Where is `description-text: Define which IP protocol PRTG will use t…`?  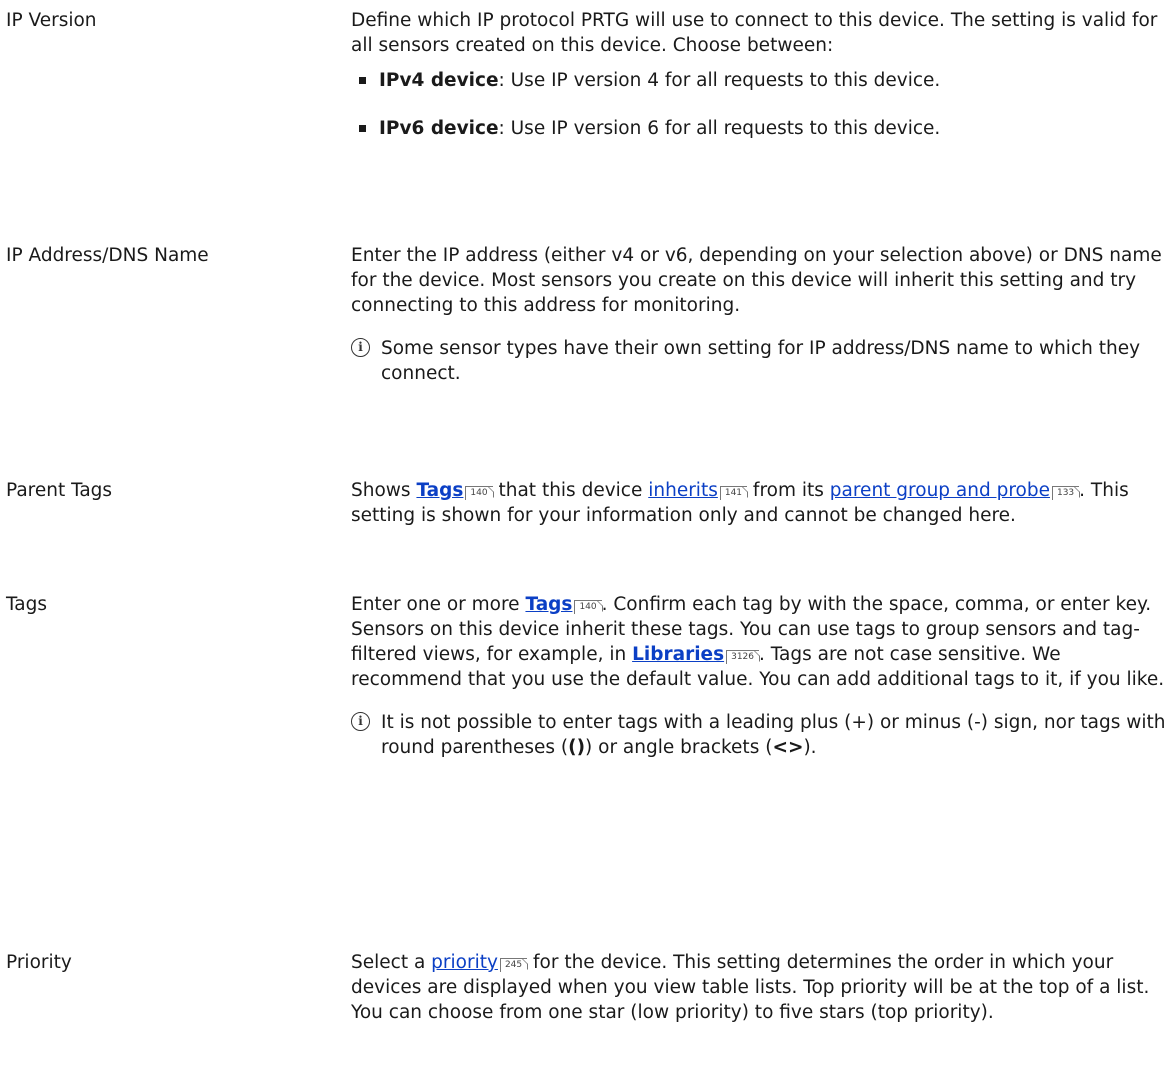
description-text: Define which IP protocol PRTG will use t… is located at coordinates (754, 33).